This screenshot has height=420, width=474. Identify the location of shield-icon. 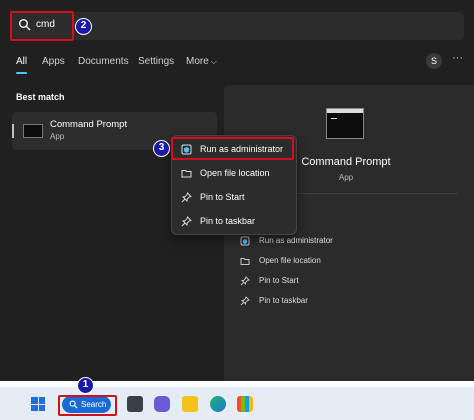
(245, 241).